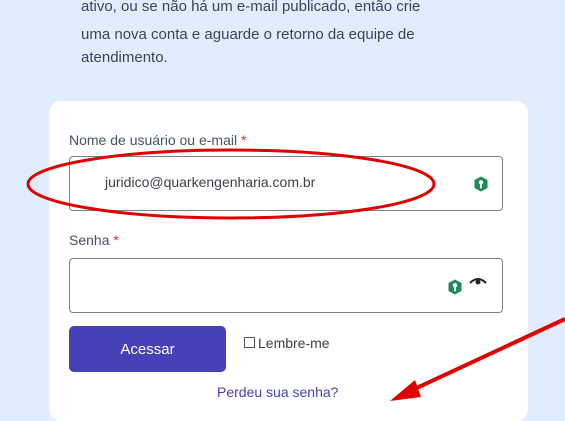 The width and height of the screenshot is (565, 421). I want to click on username-field: juridico@quarkengenharia.com.br, so click(286, 183).